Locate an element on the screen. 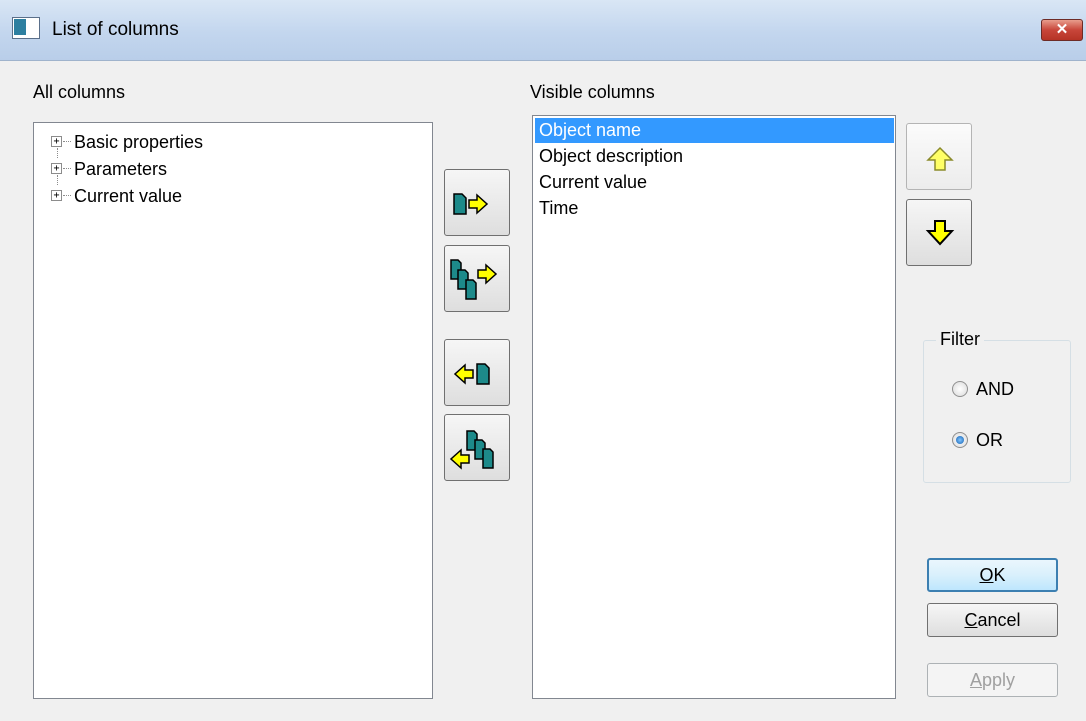 This screenshot has width=1086, height=721. apply-button: Apply is located at coordinates (992, 680).